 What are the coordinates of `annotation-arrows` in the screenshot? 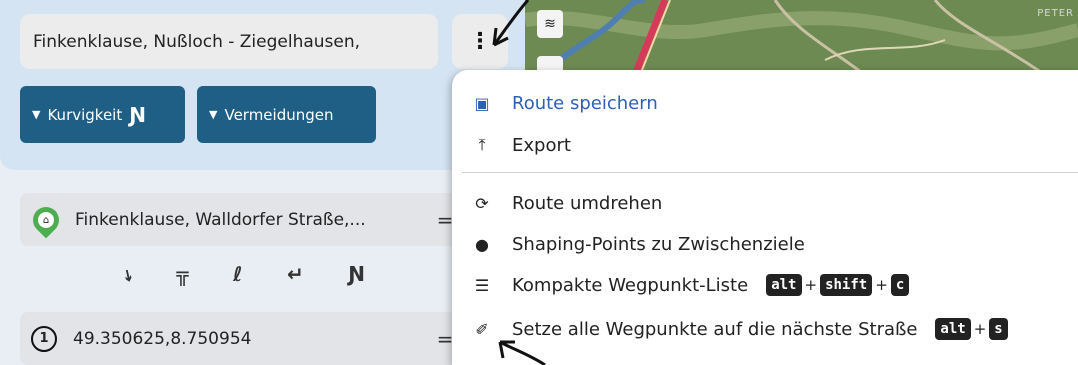 It's located at (519, 182).